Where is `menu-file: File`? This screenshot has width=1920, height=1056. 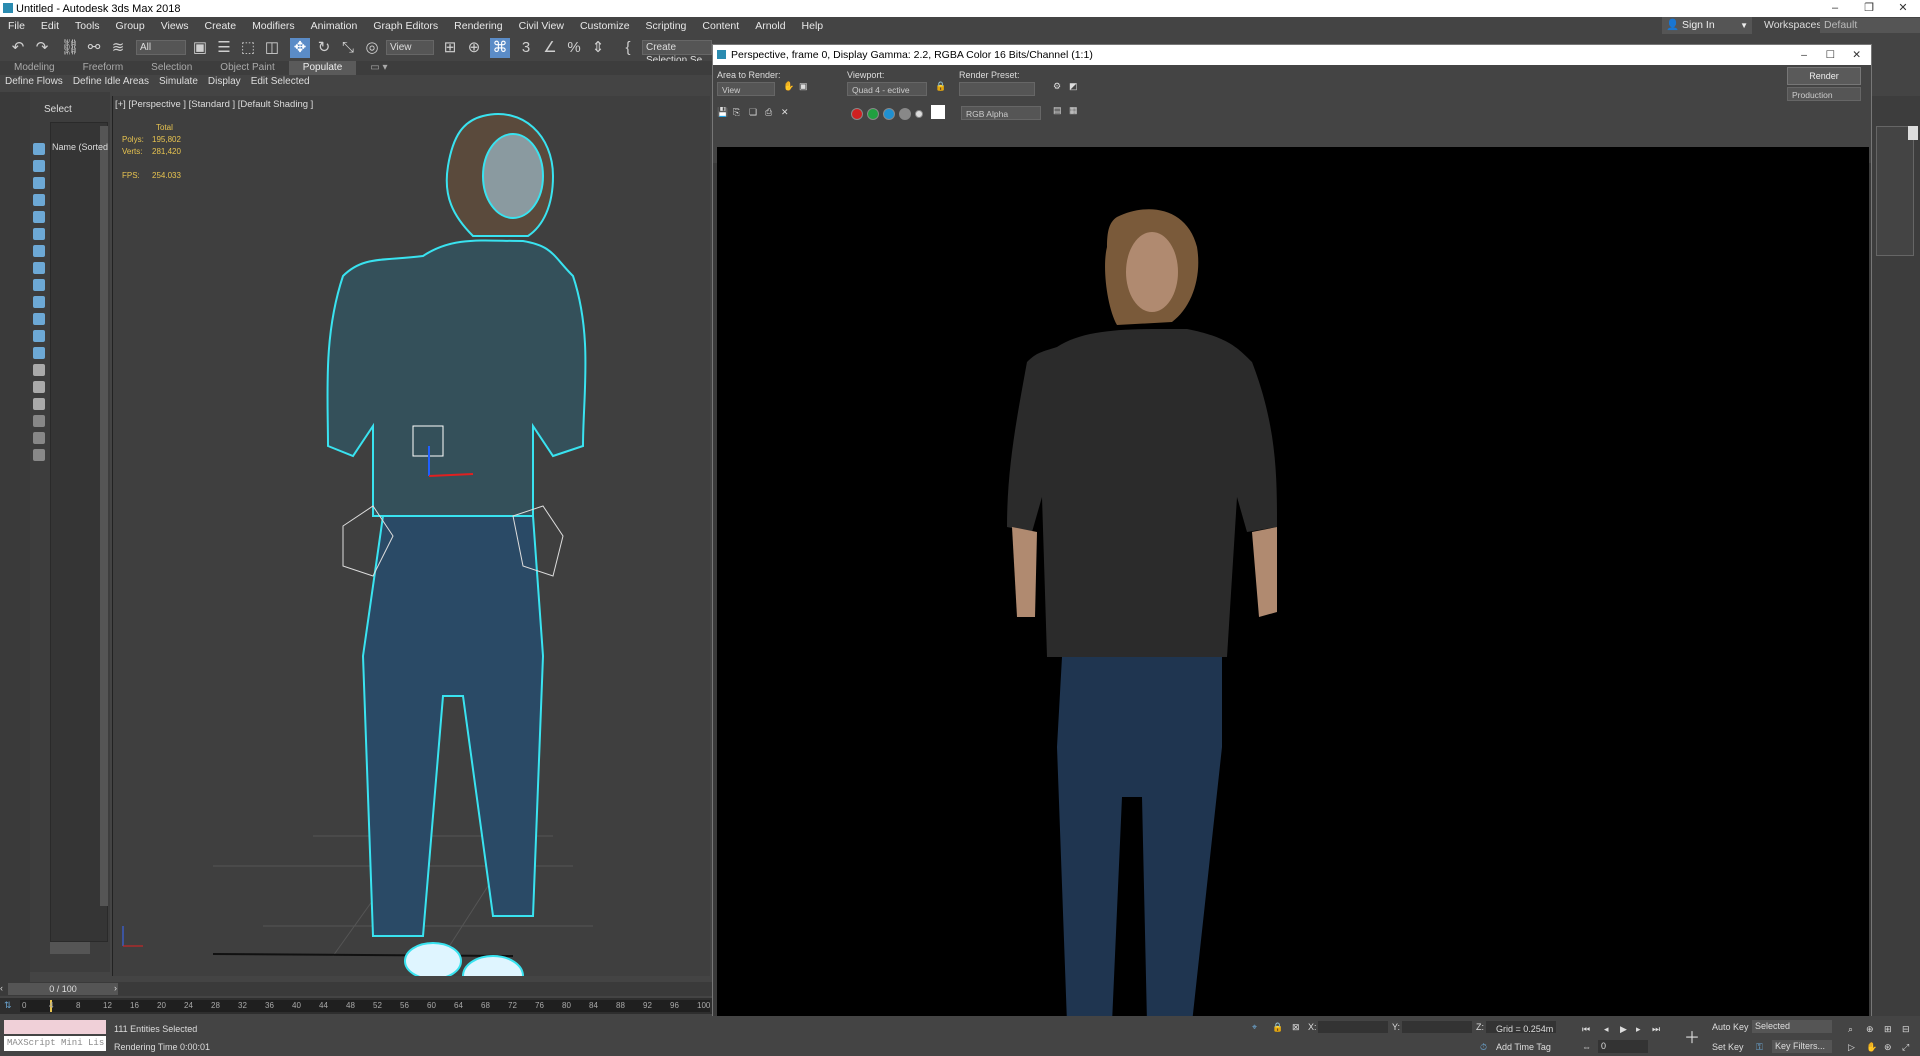
menu-file: File is located at coordinates (16, 26).